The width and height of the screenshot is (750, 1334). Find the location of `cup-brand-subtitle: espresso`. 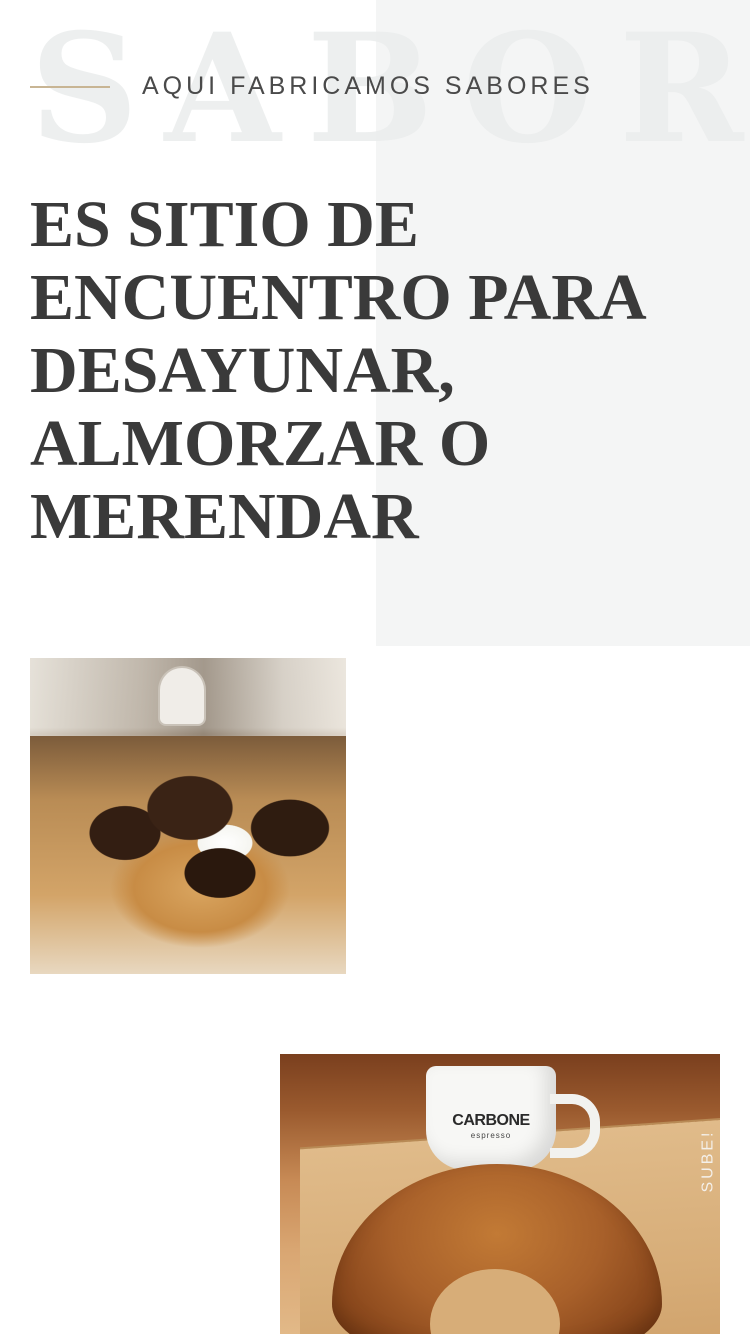

cup-brand-subtitle: espresso is located at coordinates (491, 1135).